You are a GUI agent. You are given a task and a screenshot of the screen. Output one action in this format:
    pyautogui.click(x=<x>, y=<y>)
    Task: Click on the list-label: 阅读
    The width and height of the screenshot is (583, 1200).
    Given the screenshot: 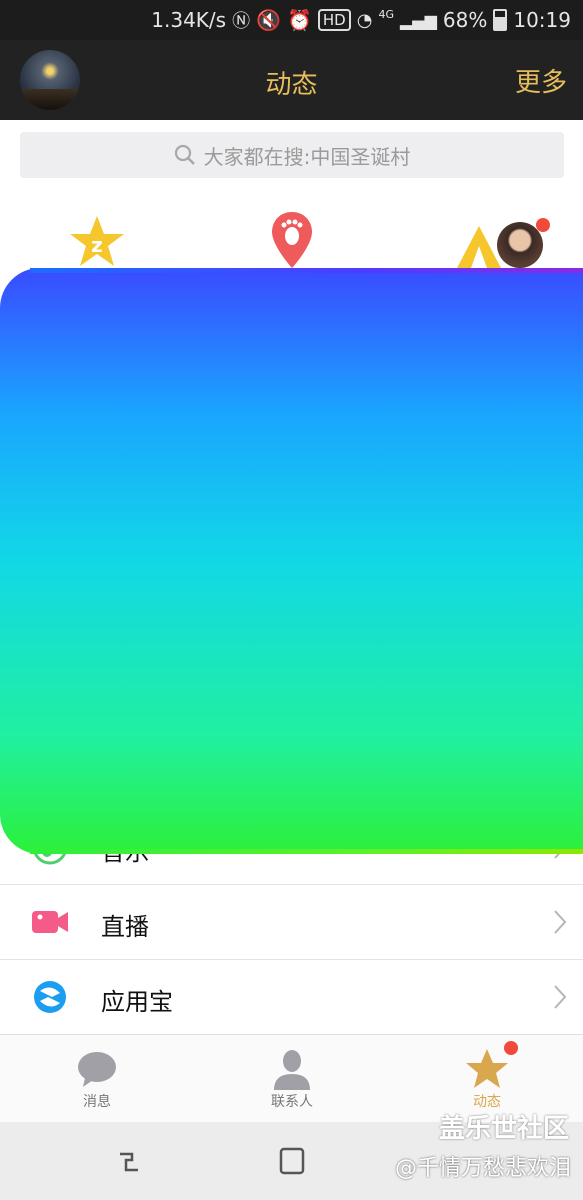 What is the action you would take?
    pyautogui.click(x=125, y=702)
    